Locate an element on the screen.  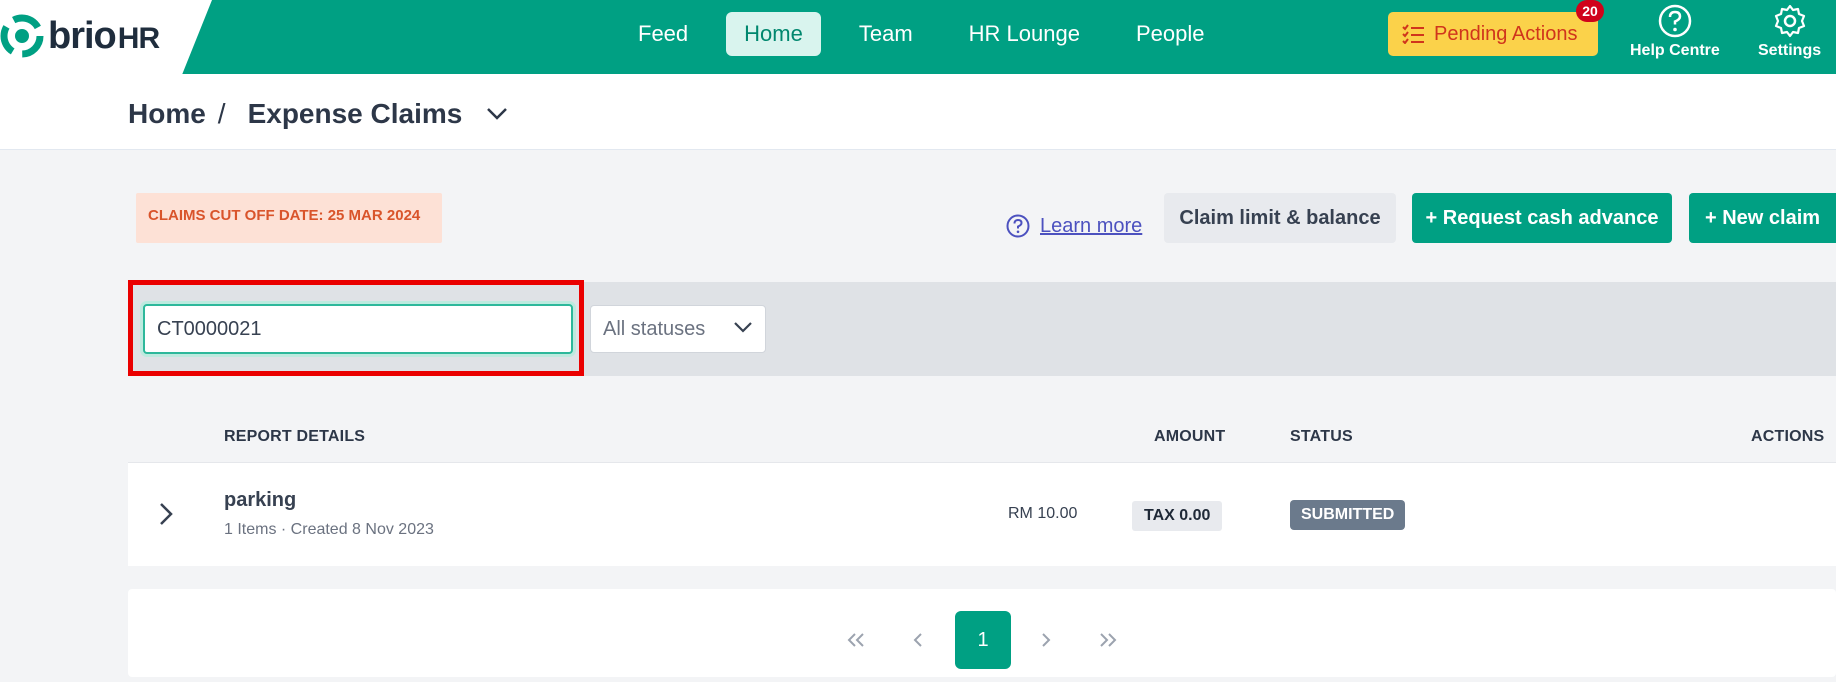
help-centre-label: Help Centre is located at coordinates (1675, 50).